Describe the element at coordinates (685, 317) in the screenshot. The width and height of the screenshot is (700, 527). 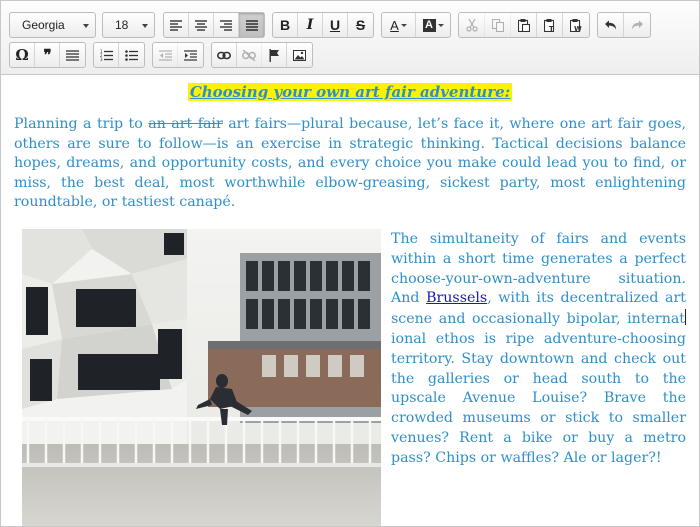
I see `text-cursor` at that location.